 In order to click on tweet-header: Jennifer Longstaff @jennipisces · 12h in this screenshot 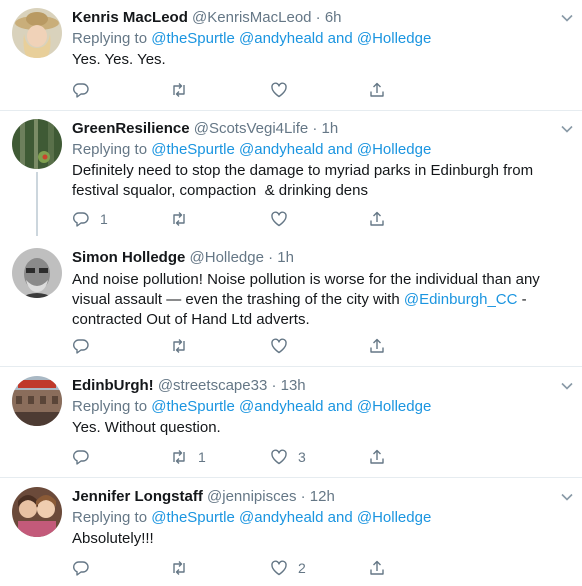, I will do `click(203, 497)`.